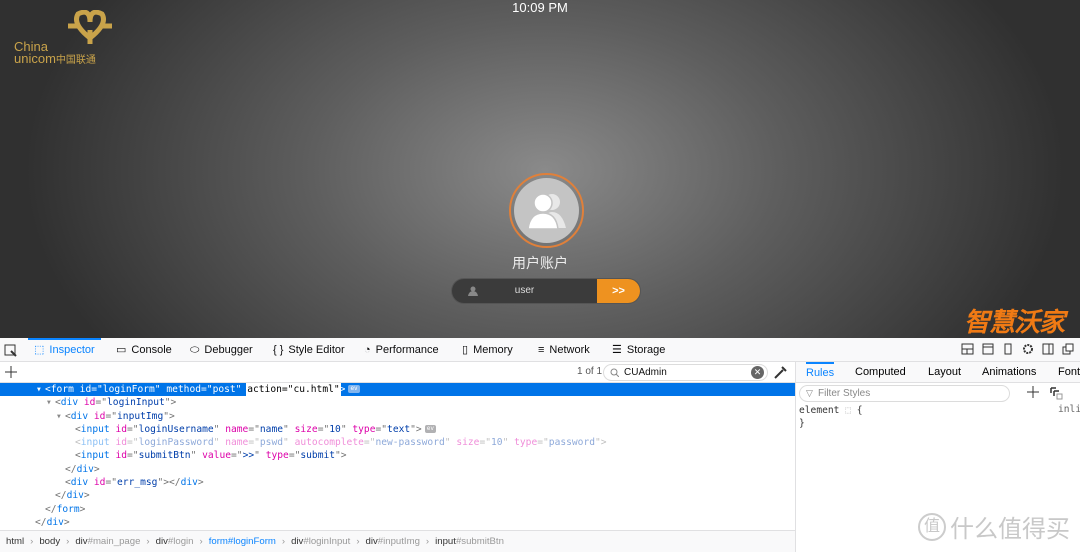 The height and width of the screenshot is (553, 1080). Describe the element at coordinates (944, 372) in the screenshot. I see `sidebar-tab-layout: Layout` at that location.